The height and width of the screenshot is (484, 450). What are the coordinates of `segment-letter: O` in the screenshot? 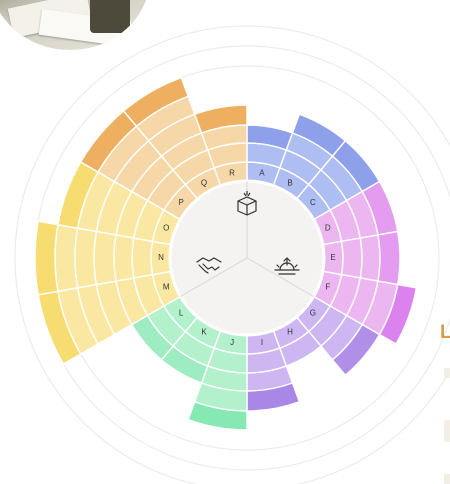 It's located at (166, 228).